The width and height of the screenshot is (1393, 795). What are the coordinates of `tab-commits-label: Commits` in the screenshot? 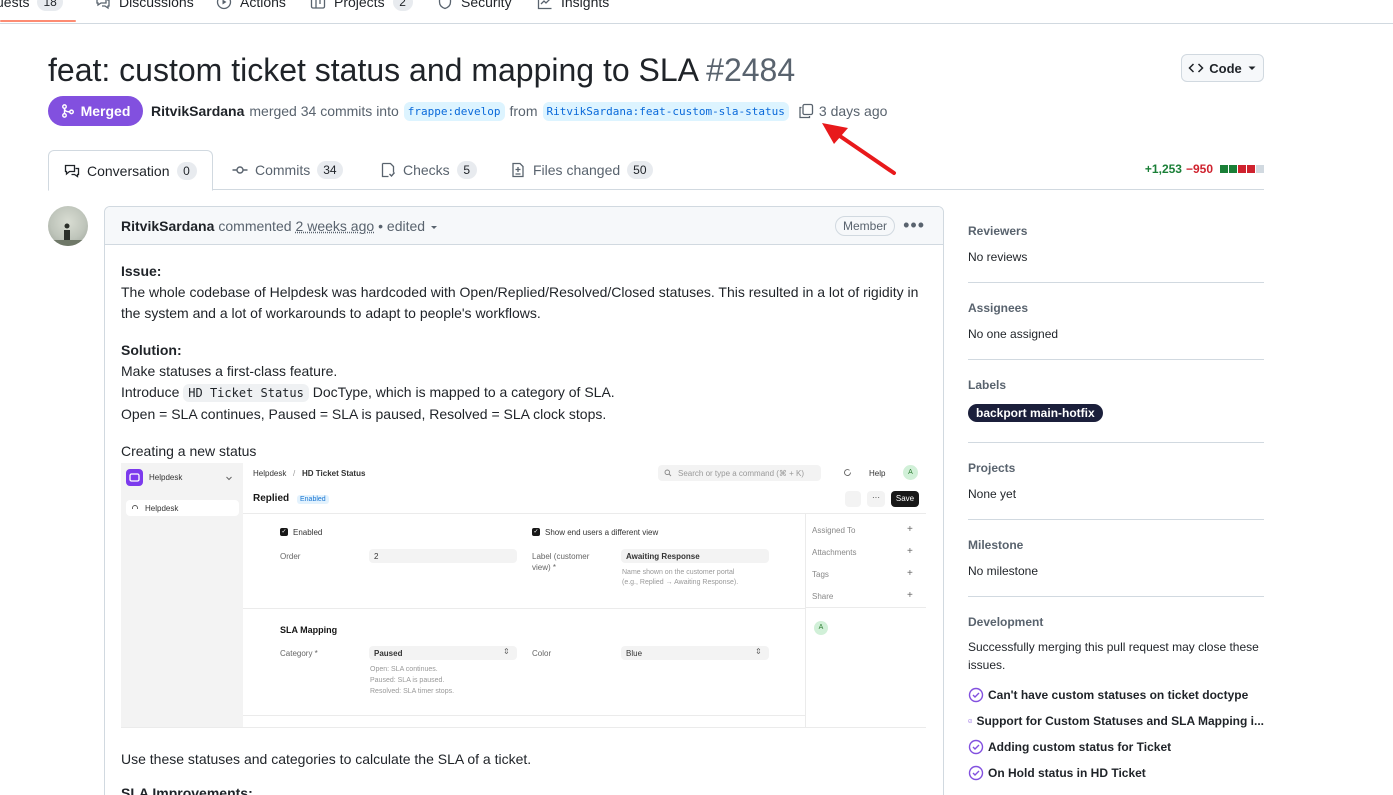 It's located at (283, 170).